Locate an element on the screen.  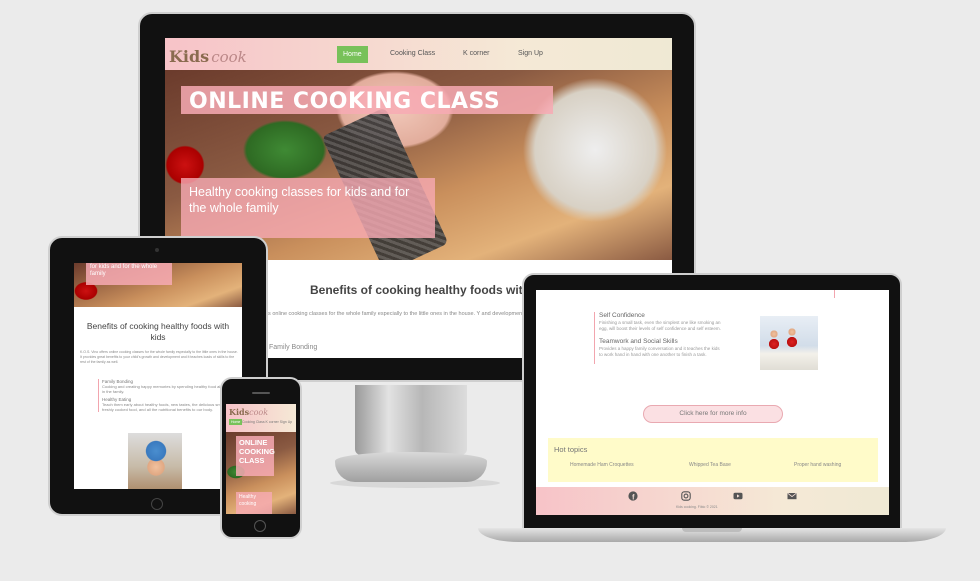
email-icon is located at coordinates (792, 496).